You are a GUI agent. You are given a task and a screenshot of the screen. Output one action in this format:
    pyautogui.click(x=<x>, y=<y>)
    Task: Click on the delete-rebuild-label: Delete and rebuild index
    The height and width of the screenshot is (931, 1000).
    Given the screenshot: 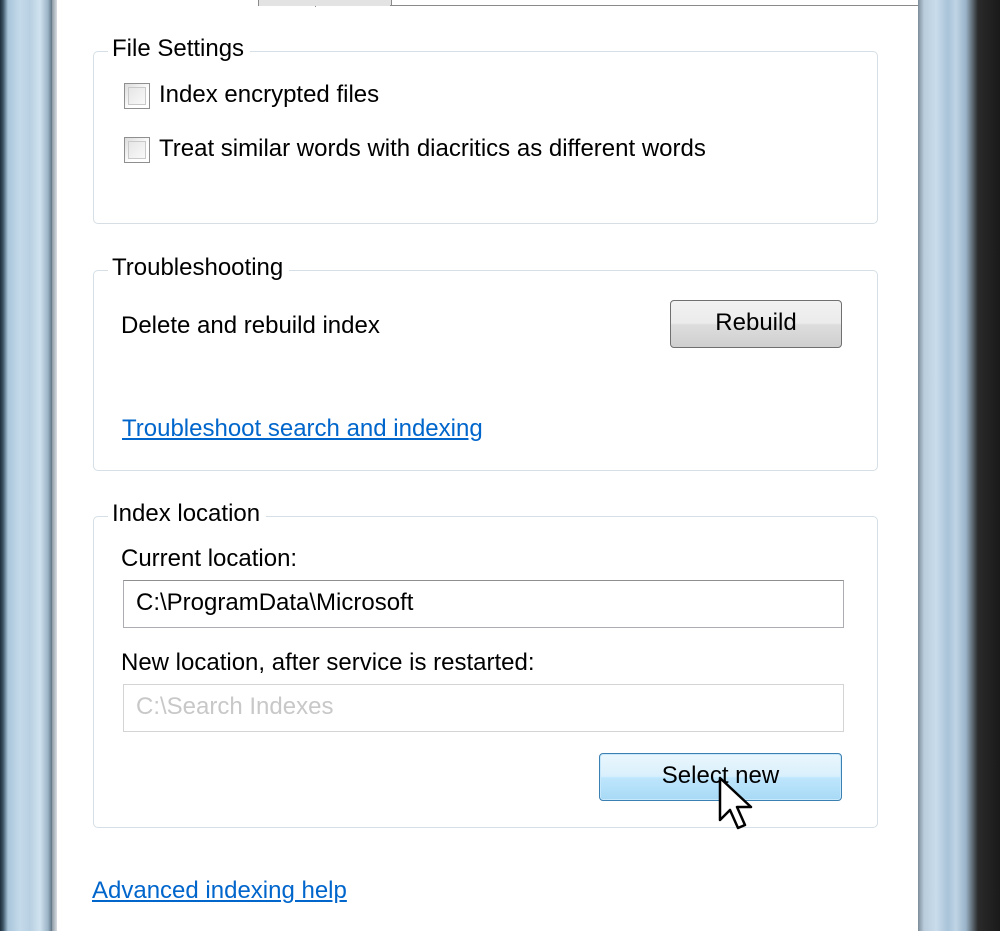 What is the action you would take?
    pyautogui.click(x=250, y=325)
    